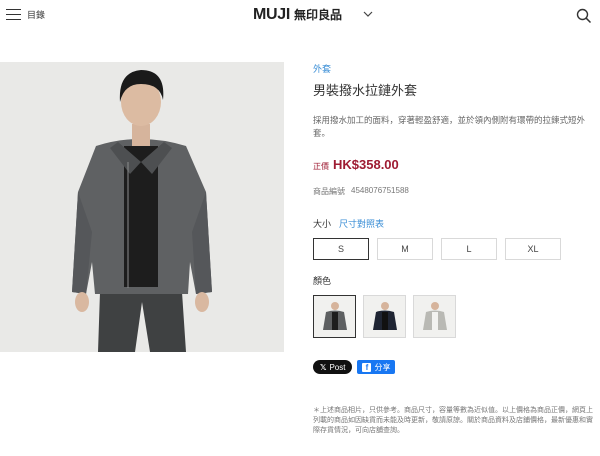  I want to click on product-description: 採用撥水加工的面料，穿著輕盈舒適，並於領內側附有環帶的拉鍊式短外套。, so click(449, 126).